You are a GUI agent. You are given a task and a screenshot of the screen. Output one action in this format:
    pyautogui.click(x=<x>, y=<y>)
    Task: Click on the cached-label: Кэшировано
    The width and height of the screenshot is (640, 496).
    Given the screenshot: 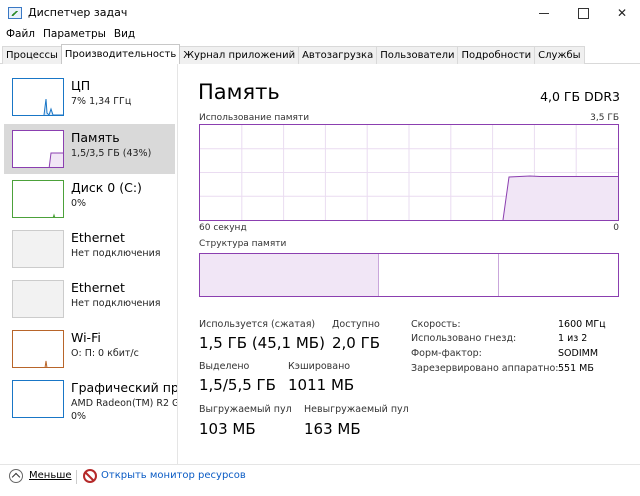 What is the action you would take?
    pyautogui.click(x=319, y=366)
    